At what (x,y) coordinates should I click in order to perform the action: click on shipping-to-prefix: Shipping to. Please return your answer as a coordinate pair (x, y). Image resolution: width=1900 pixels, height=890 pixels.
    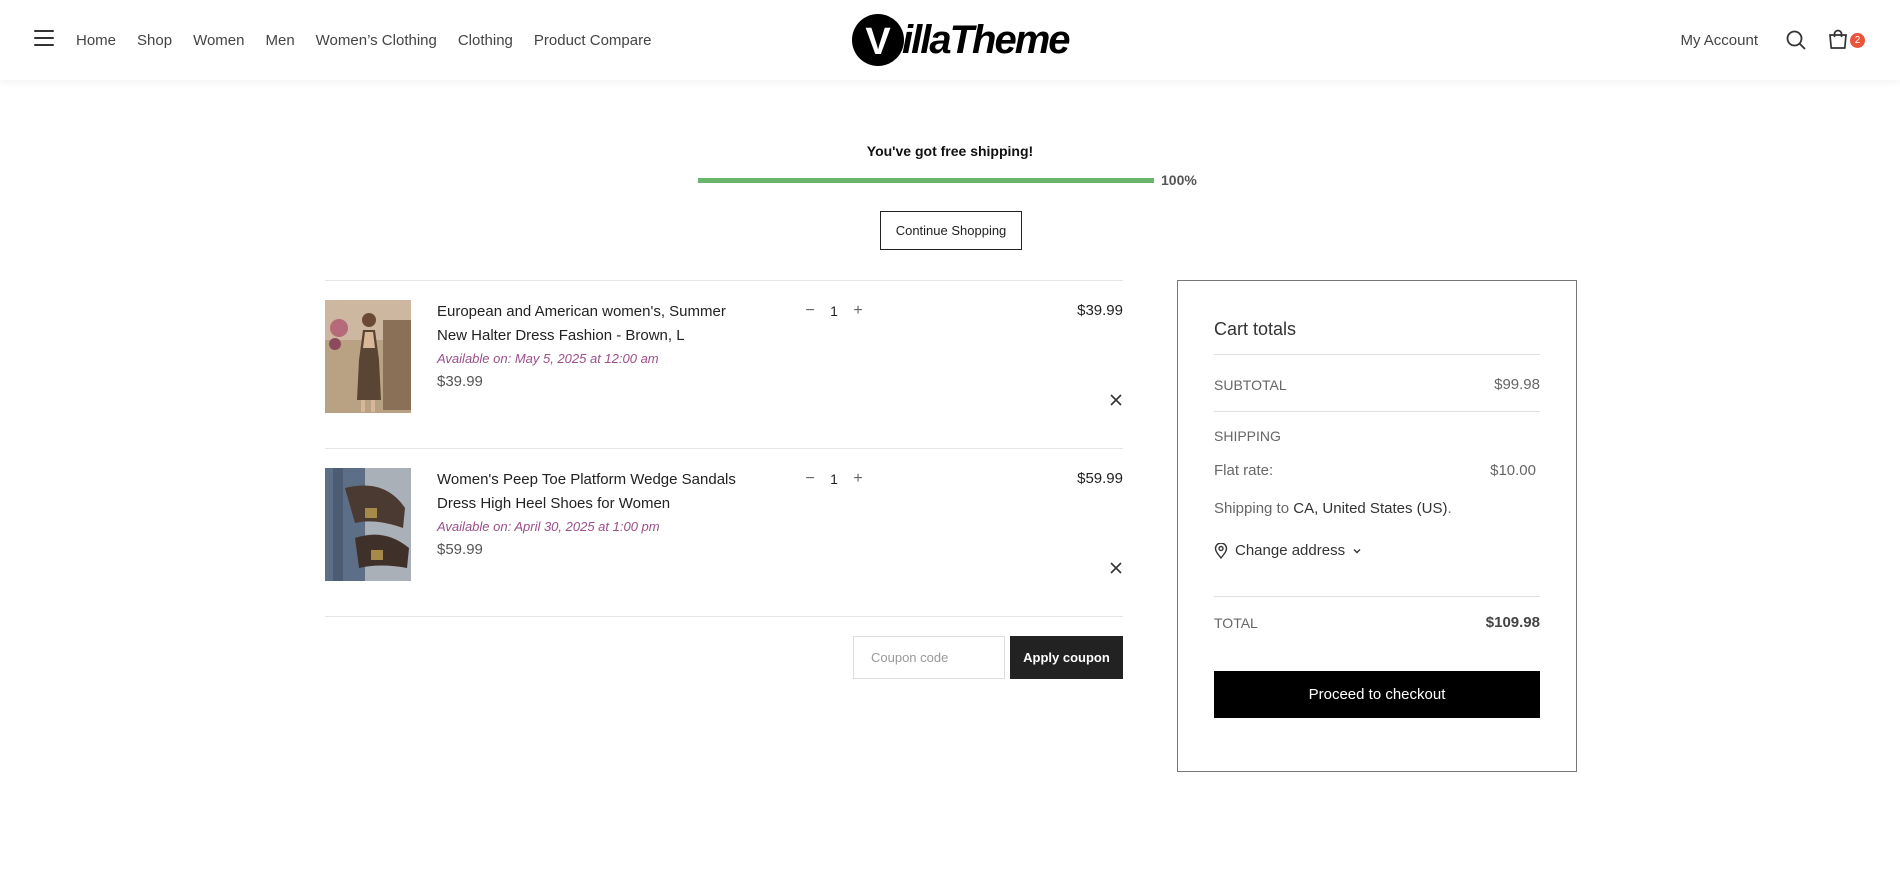
    Looking at the image, I should click on (1252, 508).